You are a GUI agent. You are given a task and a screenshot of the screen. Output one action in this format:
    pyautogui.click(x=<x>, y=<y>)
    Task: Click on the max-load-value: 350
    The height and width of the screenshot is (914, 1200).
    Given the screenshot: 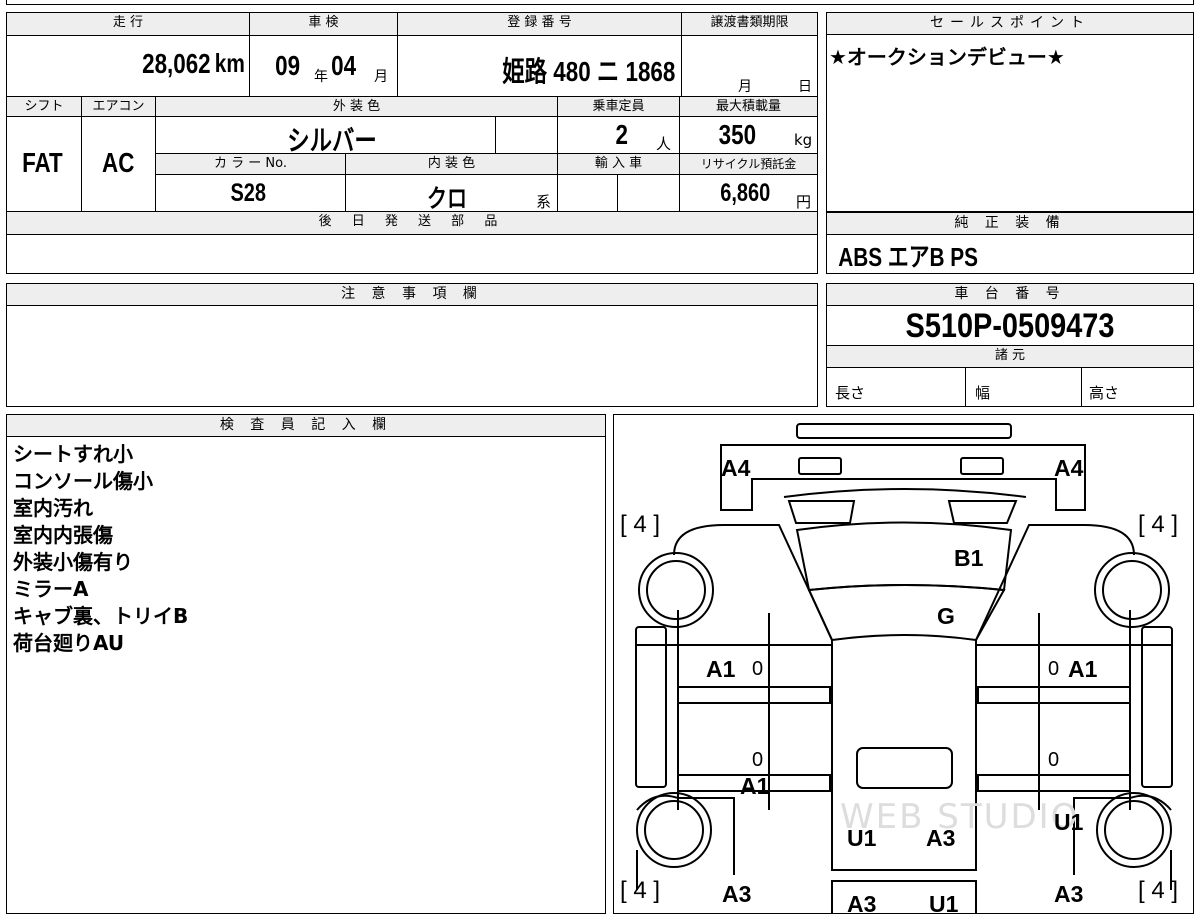 What is the action you would take?
    pyautogui.click(x=737, y=134)
    